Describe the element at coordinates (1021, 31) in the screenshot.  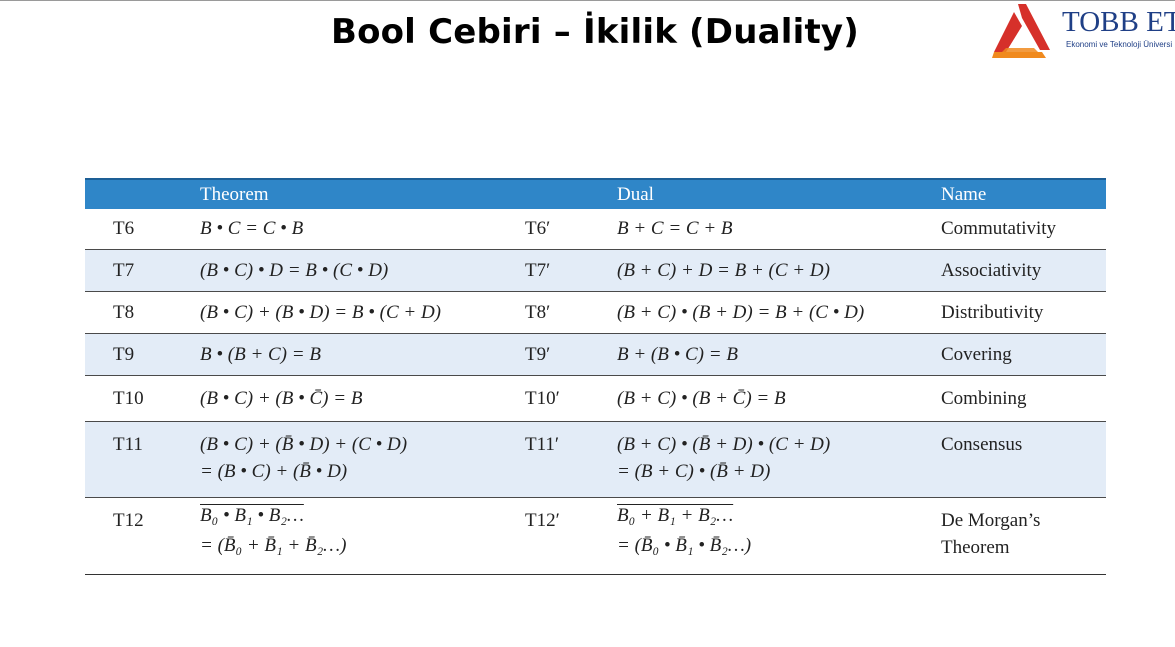
I see `logo-mark-icon` at that location.